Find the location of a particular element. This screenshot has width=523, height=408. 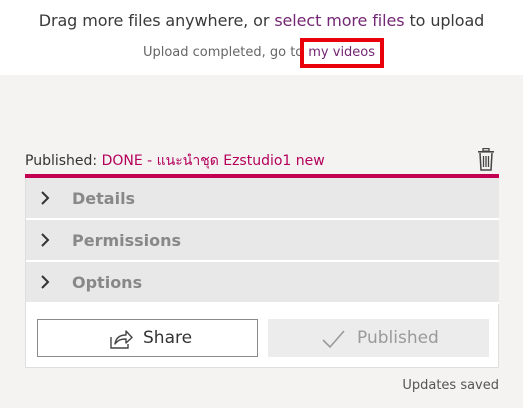

video-status-row: Published: DONE - แนะนำชุด Ezstudio1 new is located at coordinates (262, 159).